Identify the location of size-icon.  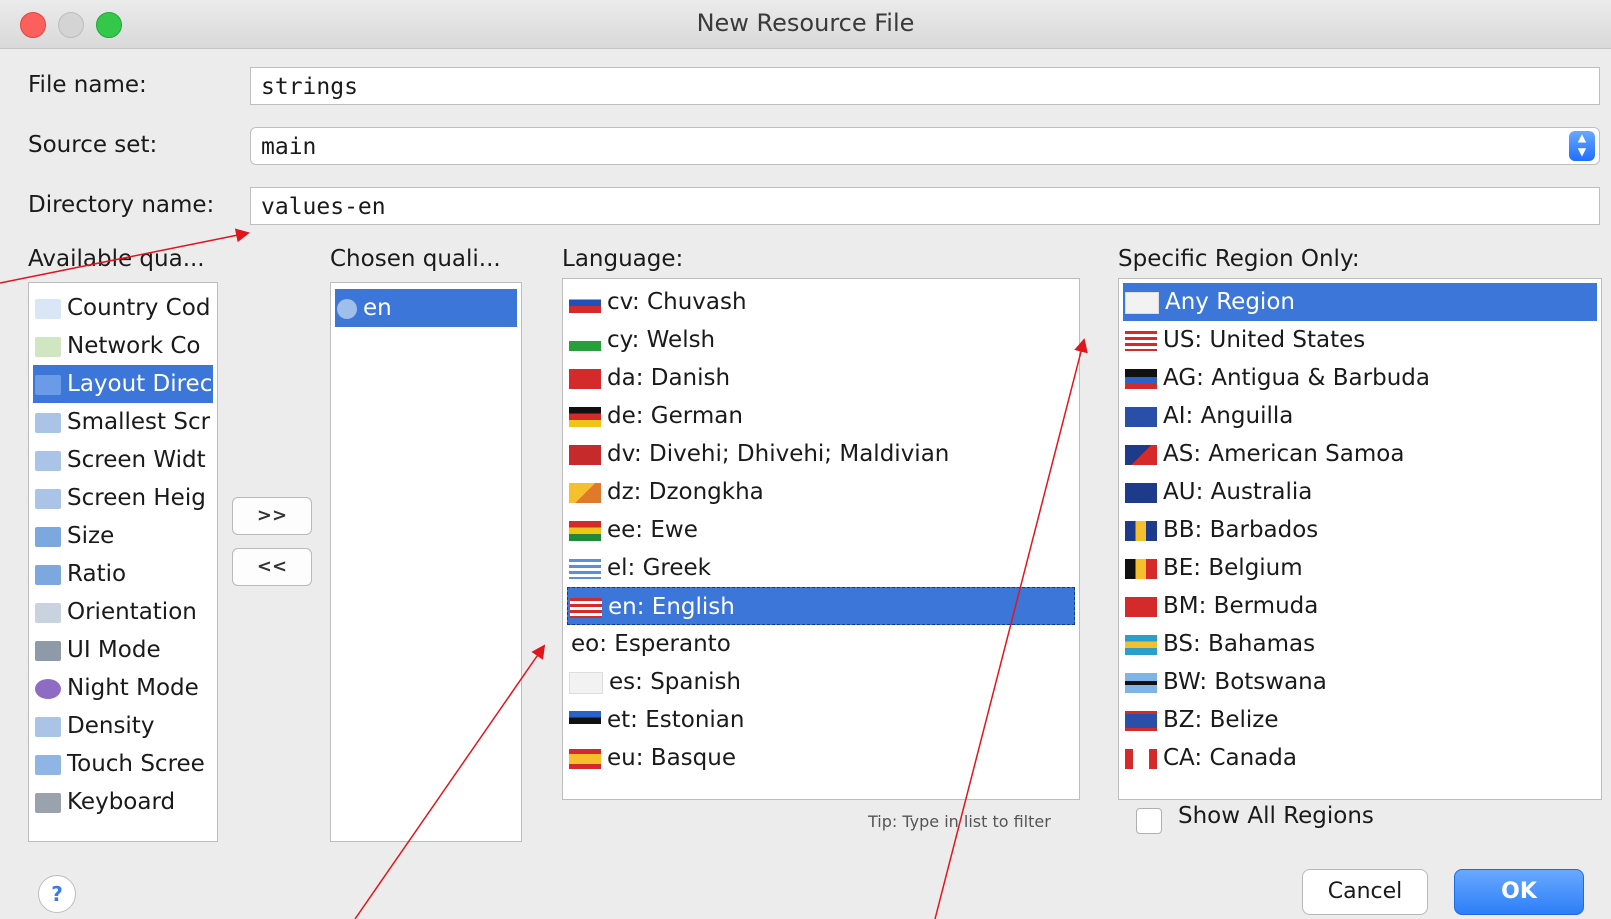
(48, 536).